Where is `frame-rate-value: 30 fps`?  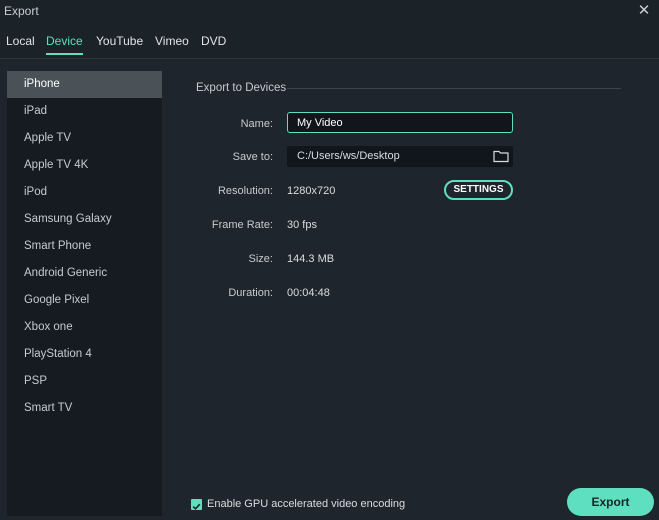 frame-rate-value: 30 fps is located at coordinates (302, 225).